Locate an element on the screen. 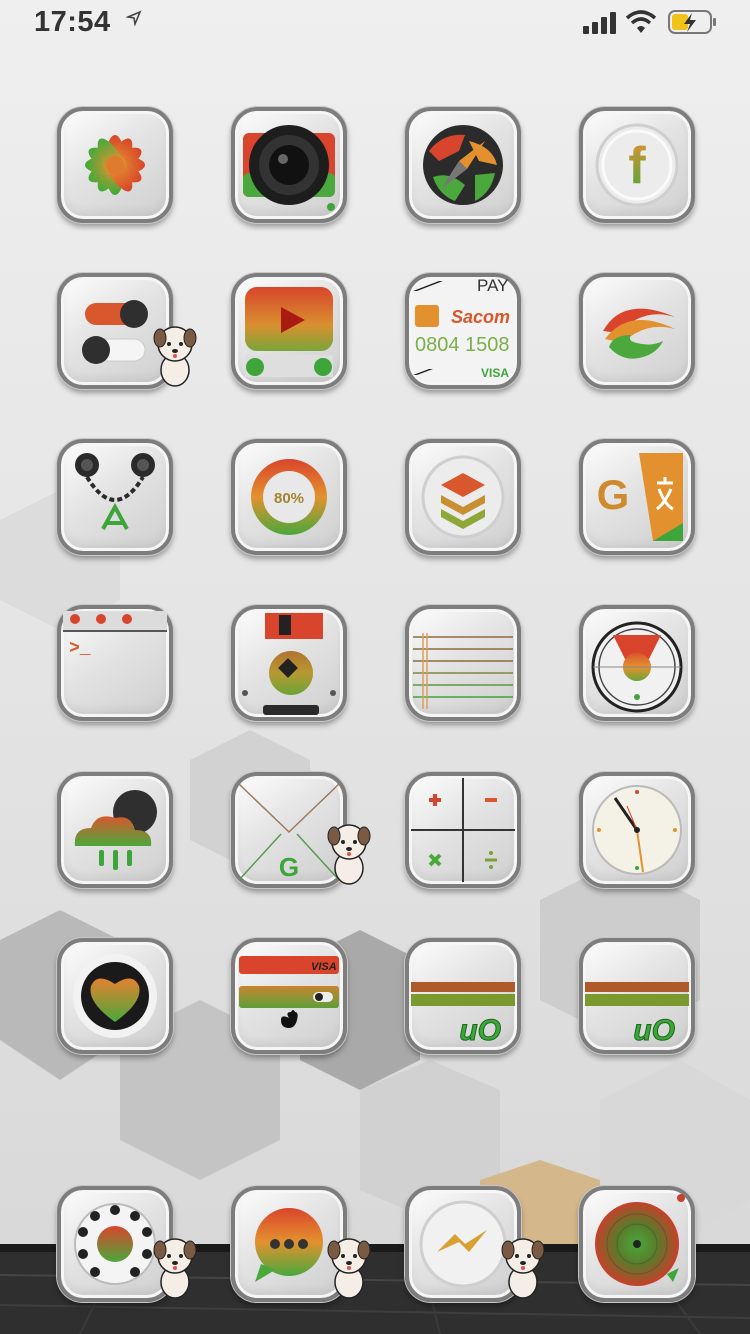 The height and width of the screenshot is (1334, 750). youtube-icon is located at coordinates (289, 331).